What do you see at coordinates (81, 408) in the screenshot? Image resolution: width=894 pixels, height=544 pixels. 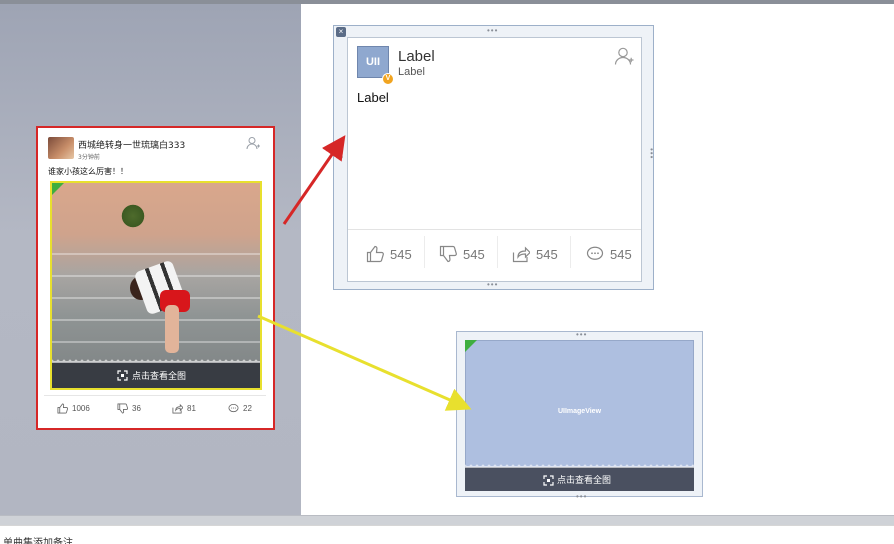 I see `preview-like-count: 1006` at bounding box center [81, 408].